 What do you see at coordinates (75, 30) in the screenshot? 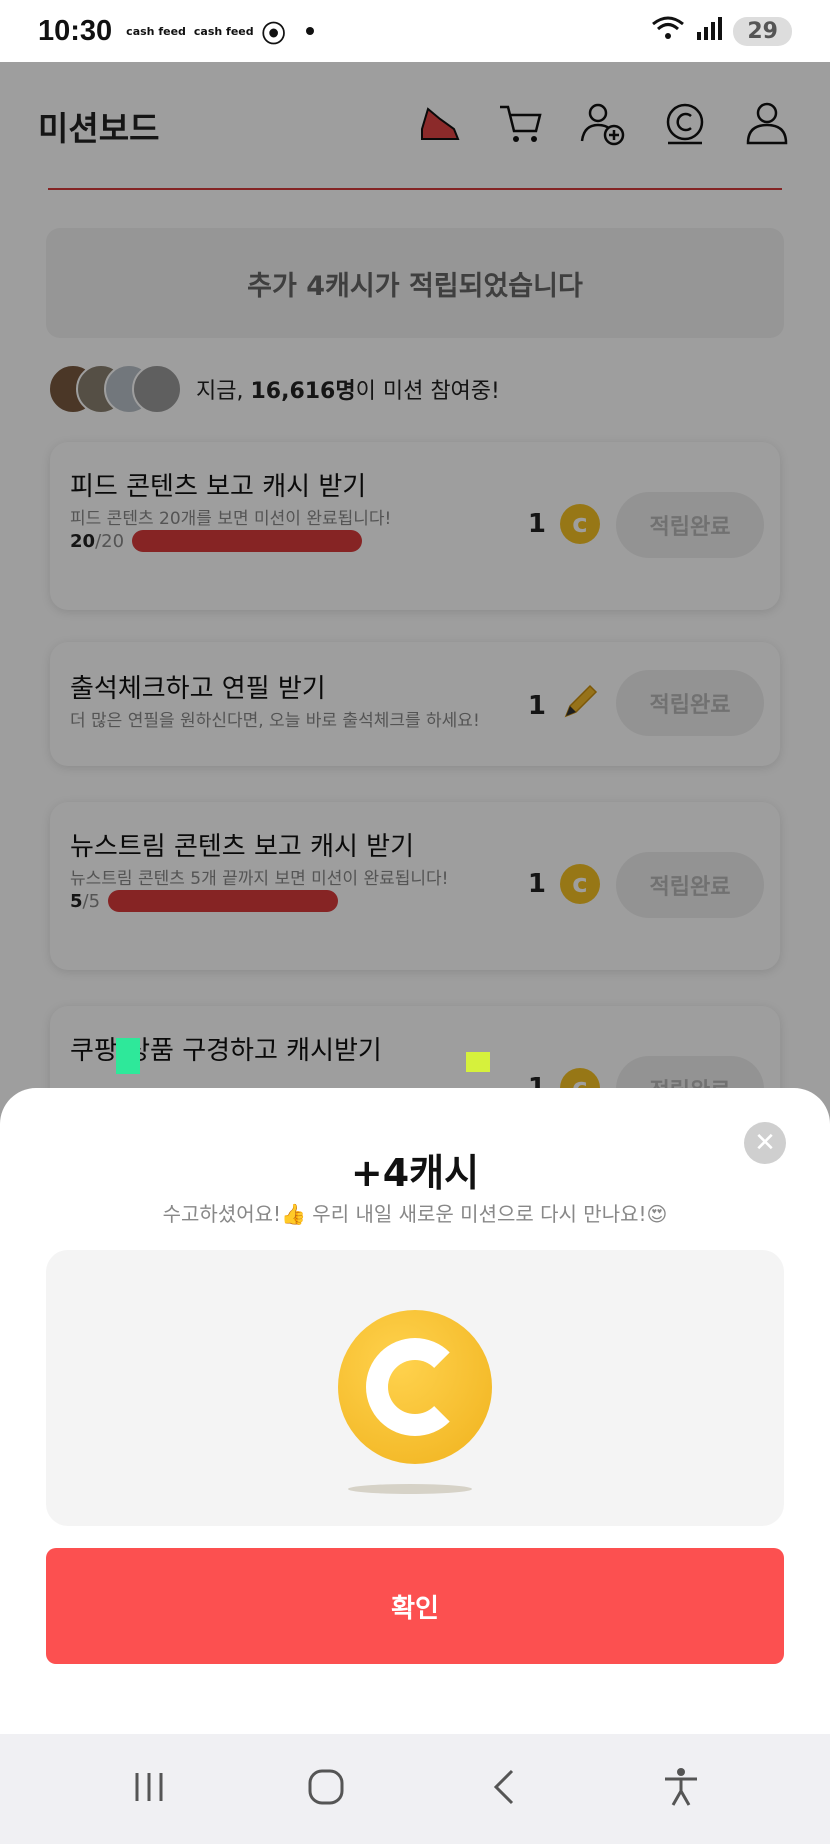
I see `status-time: 10:30` at bounding box center [75, 30].